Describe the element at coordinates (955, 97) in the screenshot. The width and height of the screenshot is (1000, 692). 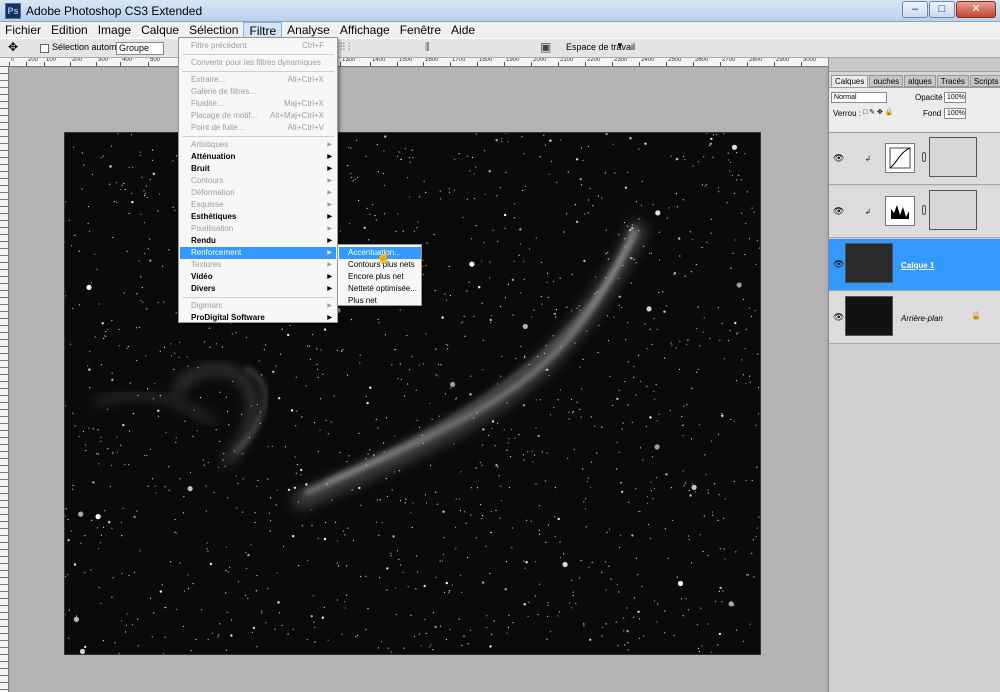
I see `opacity-field: 100%` at that location.